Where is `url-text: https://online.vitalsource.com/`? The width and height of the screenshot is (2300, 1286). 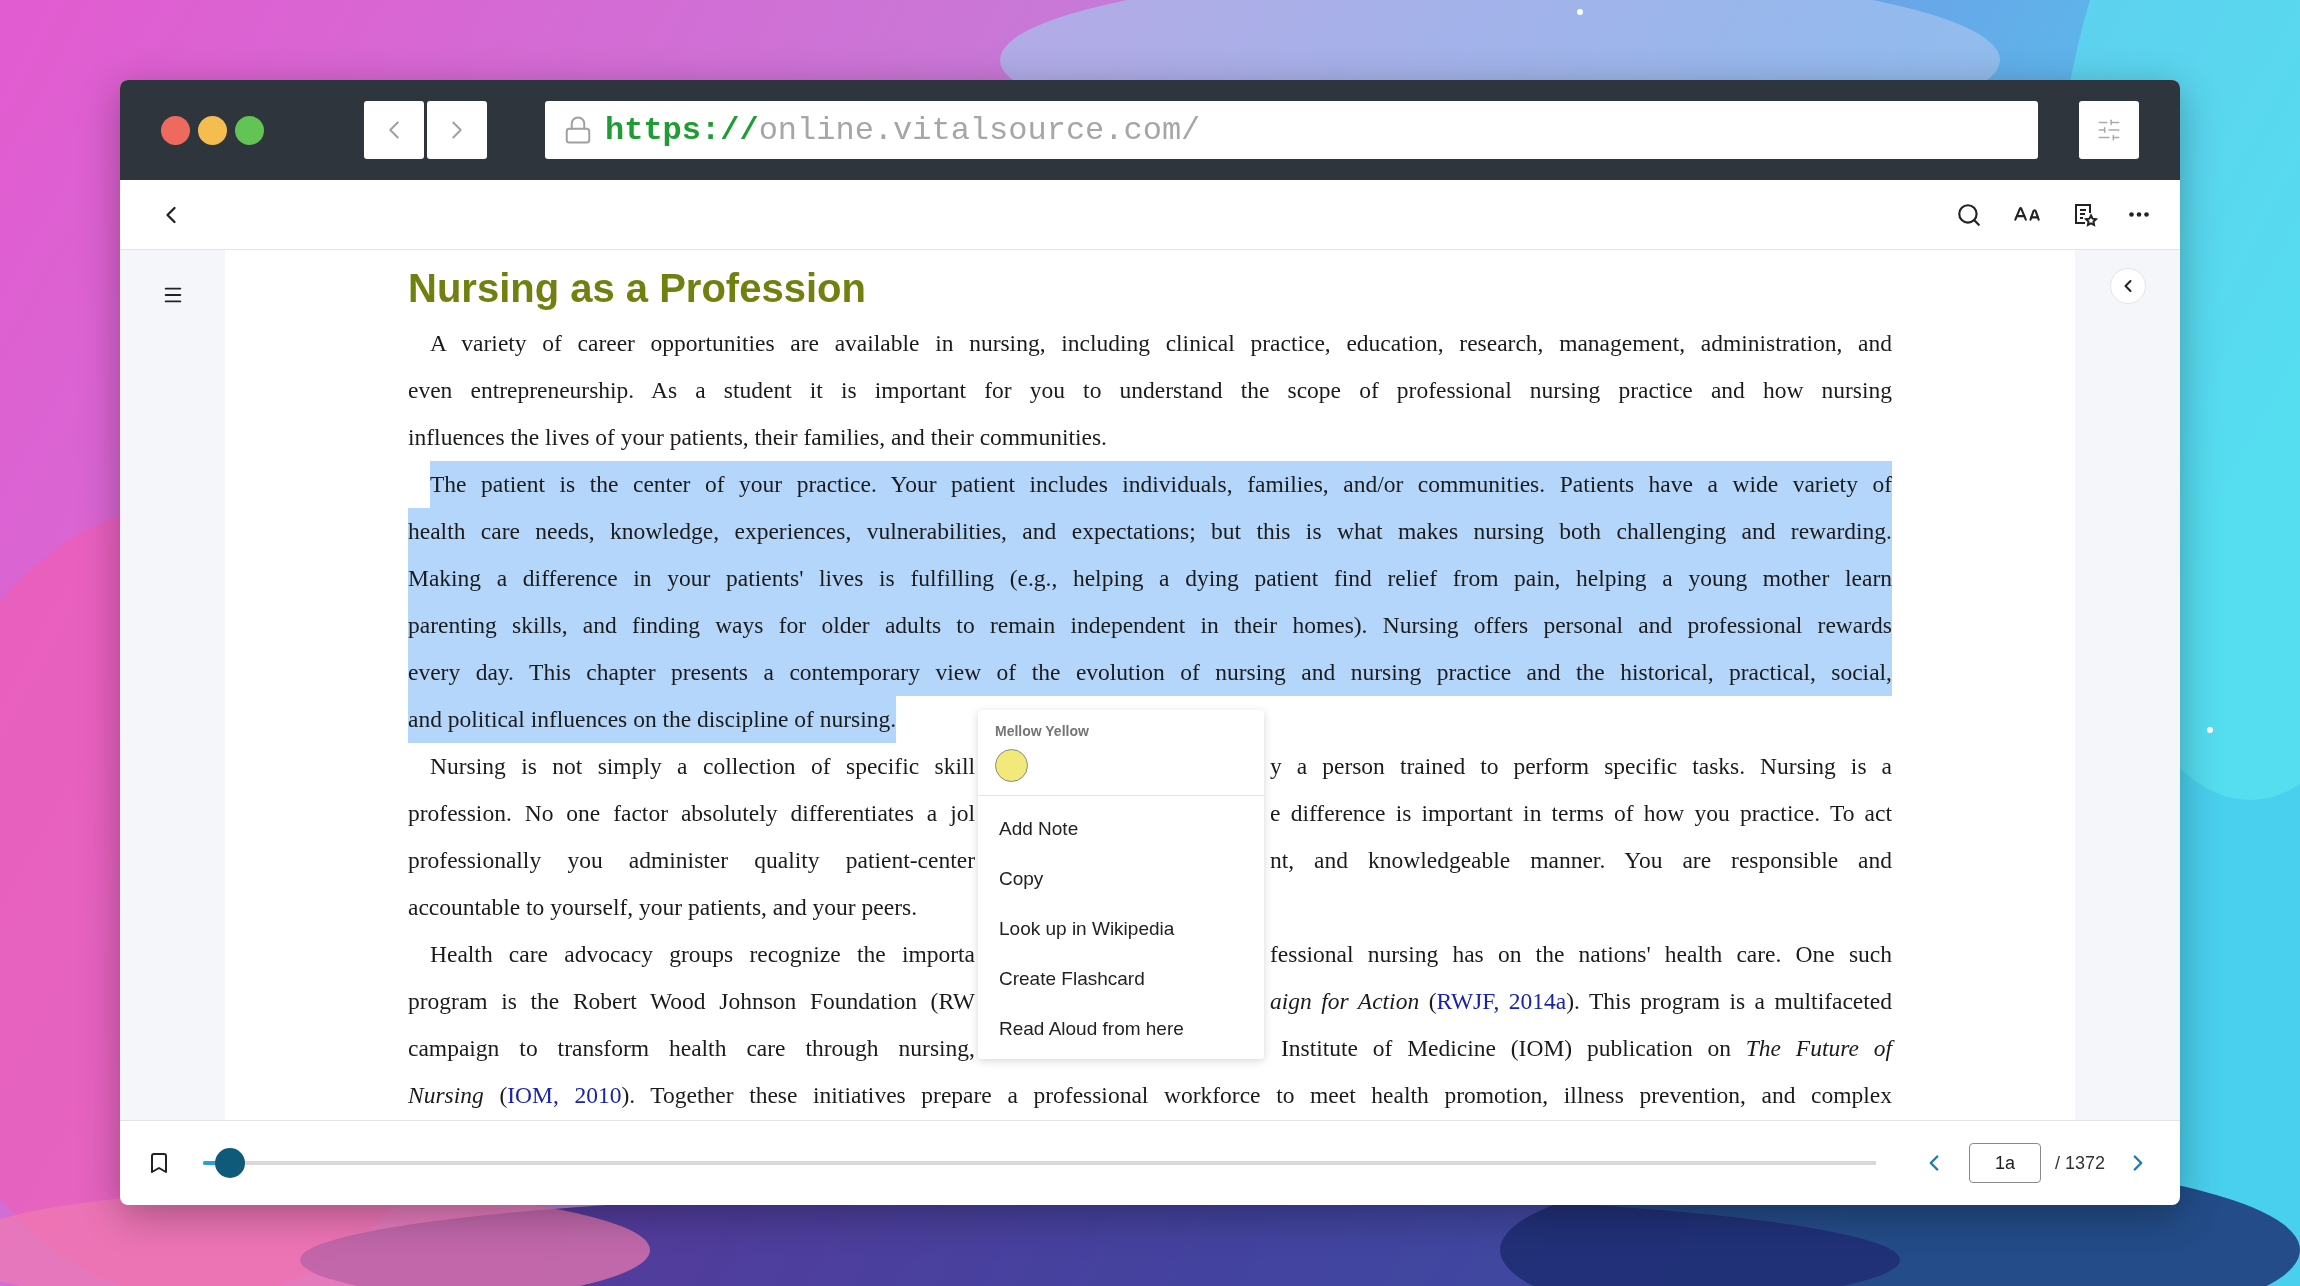
url-text: https://online.vitalsource.com/ is located at coordinates (903, 130).